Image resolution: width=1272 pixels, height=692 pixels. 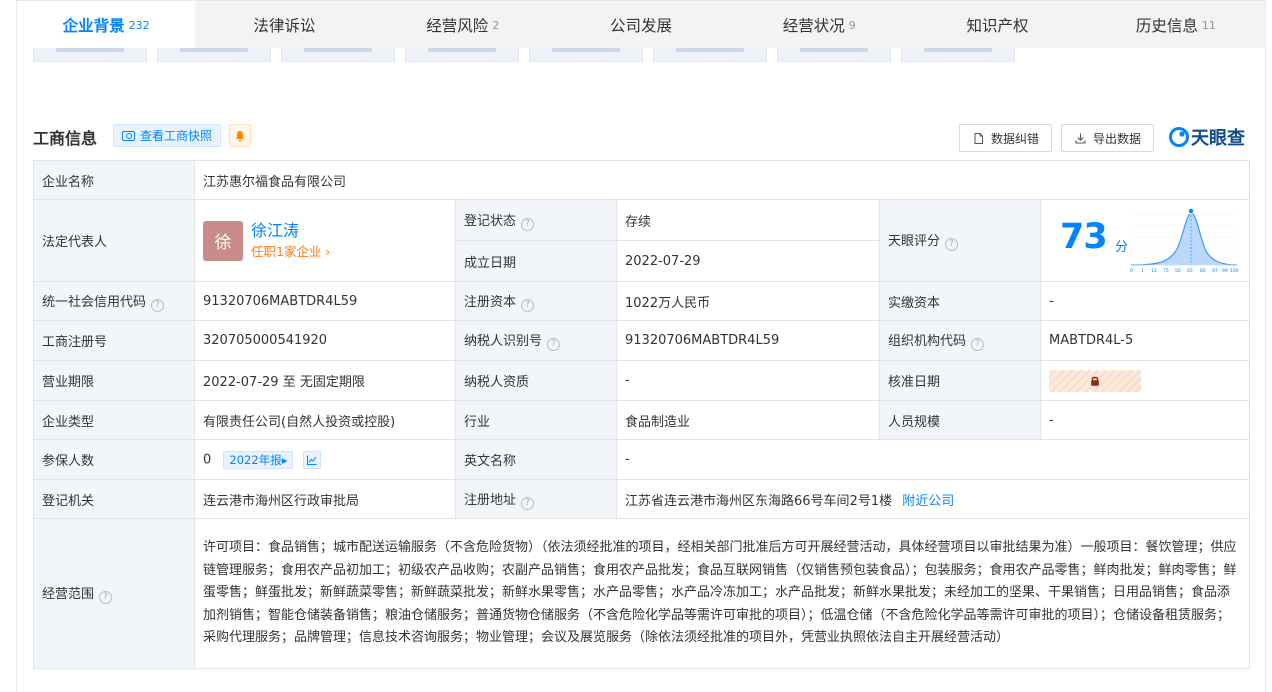 I want to click on table-row: 法定代表人 徐 徐江涛 任职1家企业 › 登记状态? 存续 天眼评分? 73 分, so click(x=642, y=240).